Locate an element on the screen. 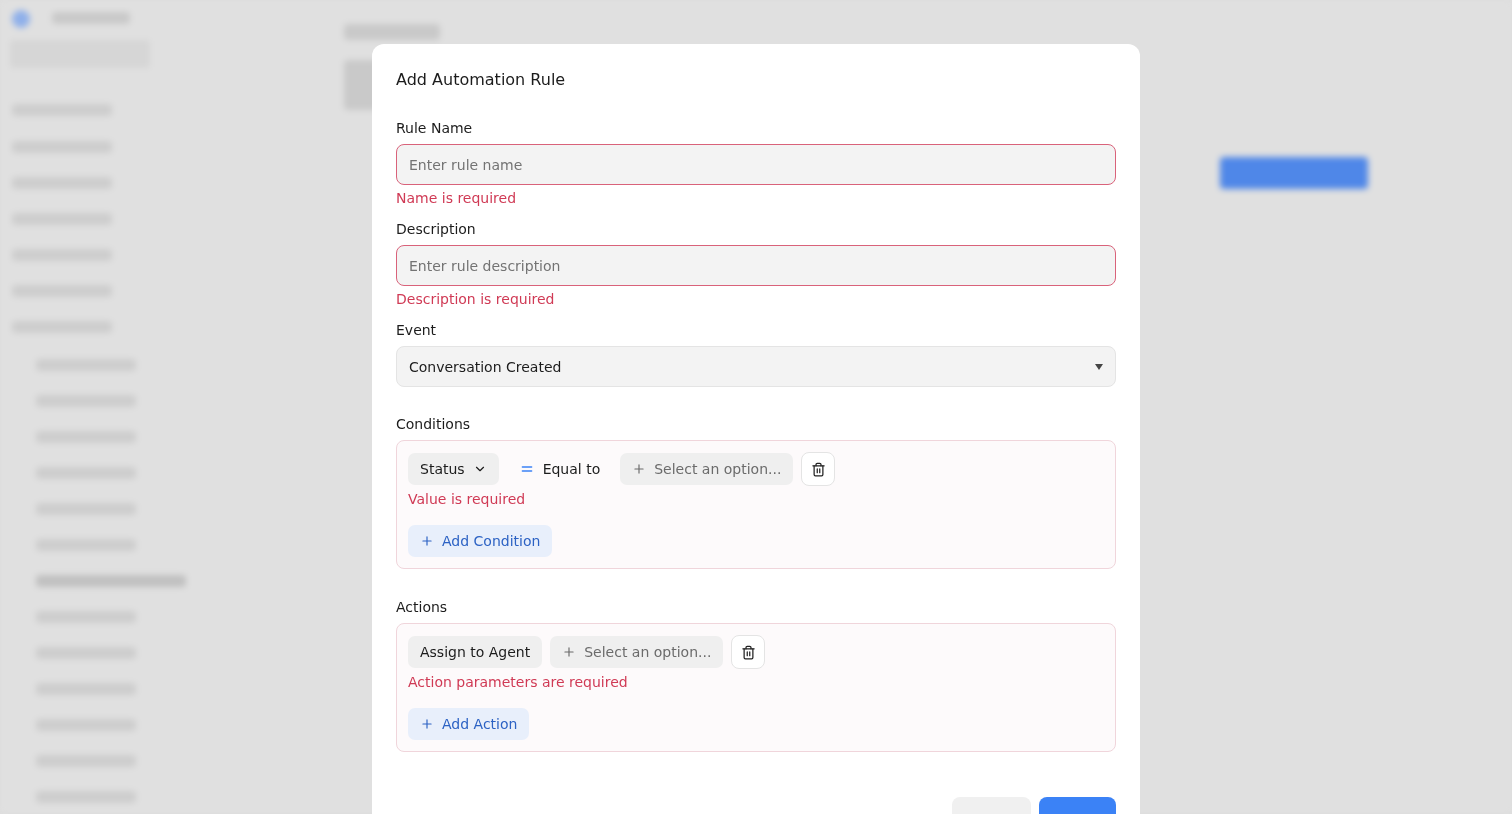  field-label: Rule Name is located at coordinates (434, 128).